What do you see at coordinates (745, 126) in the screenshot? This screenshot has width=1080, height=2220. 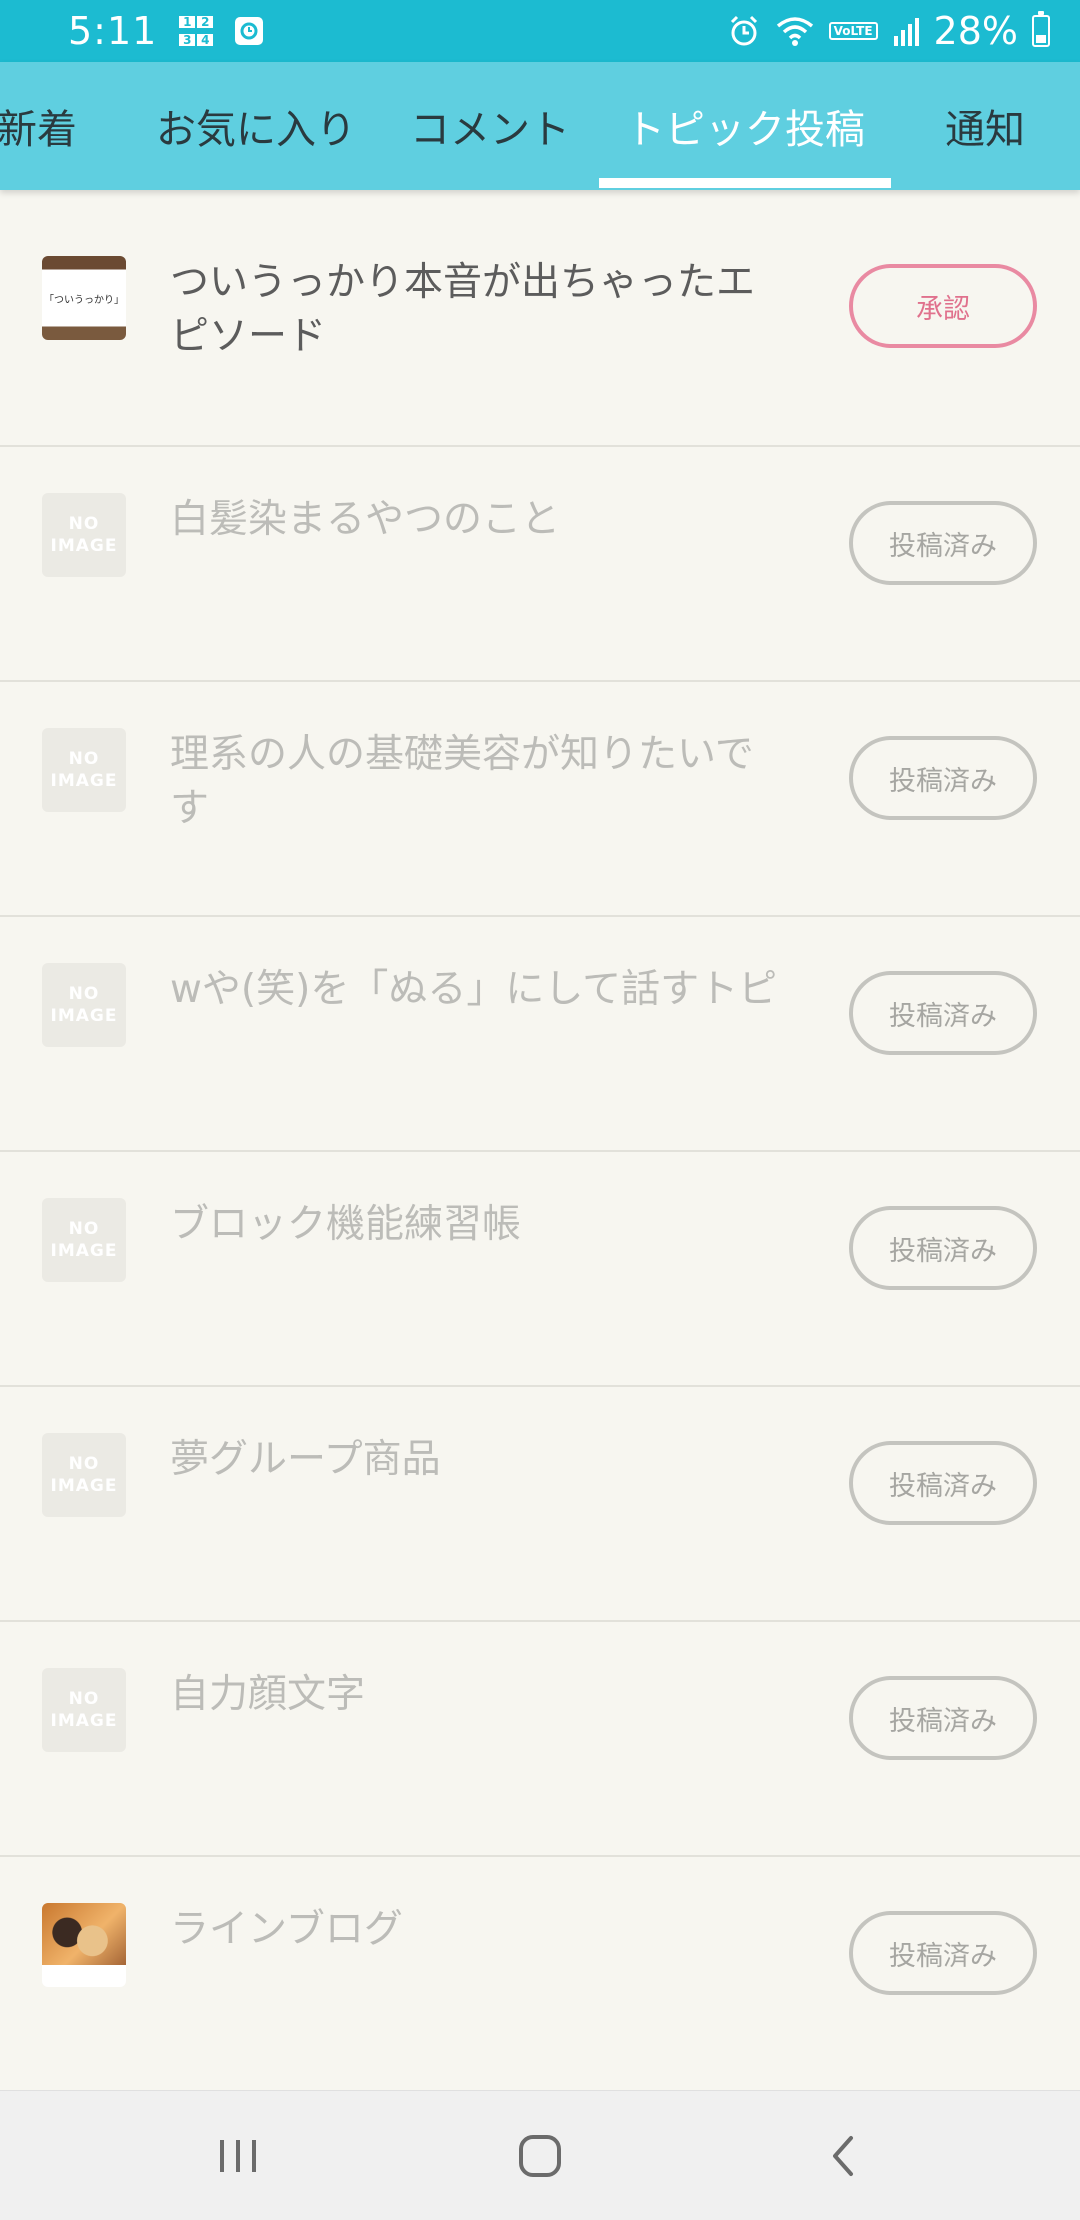 I see `tab-topic-posts: トピック投稿` at bounding box center [745, 126].